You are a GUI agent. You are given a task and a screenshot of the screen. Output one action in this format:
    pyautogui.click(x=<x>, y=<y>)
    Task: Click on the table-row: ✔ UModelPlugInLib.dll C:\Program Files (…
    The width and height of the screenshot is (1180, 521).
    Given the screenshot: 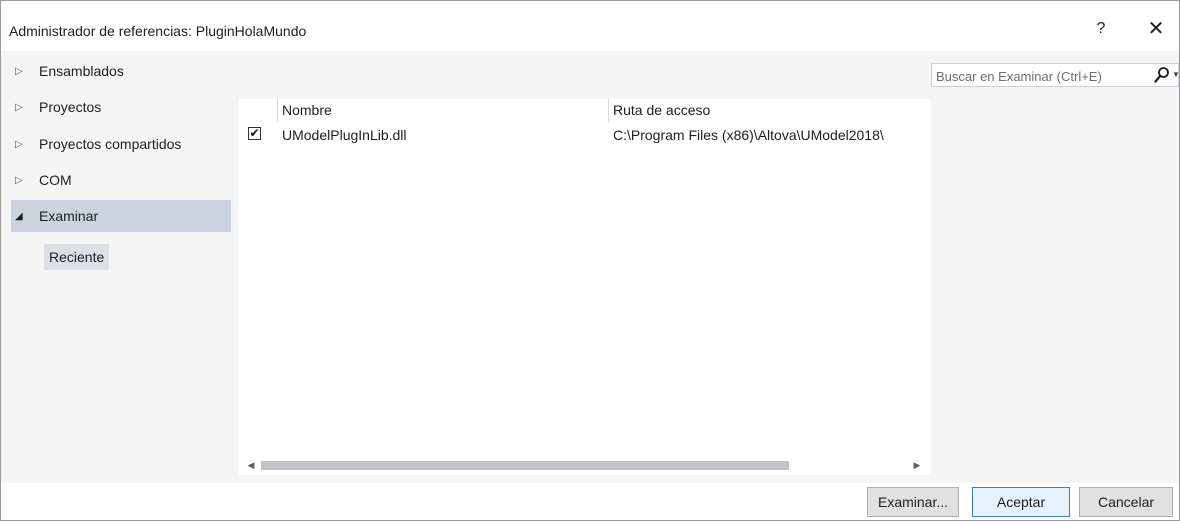 What is the action you would take?
    pyautogui.click(x=585, y=135)
    